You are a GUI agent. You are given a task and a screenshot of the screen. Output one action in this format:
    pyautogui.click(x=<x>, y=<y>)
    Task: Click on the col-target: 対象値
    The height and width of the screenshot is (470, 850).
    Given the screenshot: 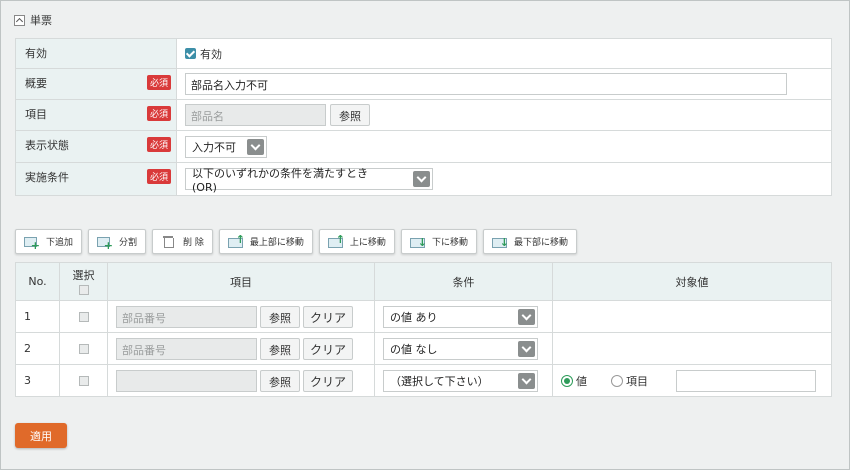 What is the action you would take?
    pyautogui.click(x=692, y=281)
    